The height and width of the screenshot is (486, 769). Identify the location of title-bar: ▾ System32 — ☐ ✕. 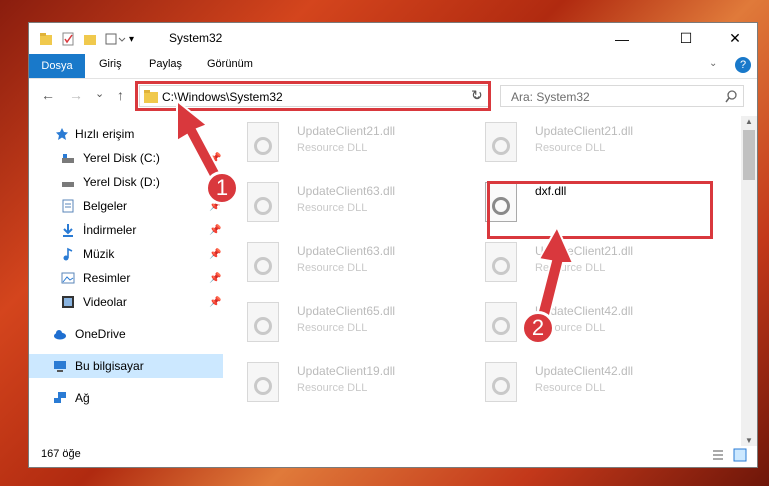
(393, 38).